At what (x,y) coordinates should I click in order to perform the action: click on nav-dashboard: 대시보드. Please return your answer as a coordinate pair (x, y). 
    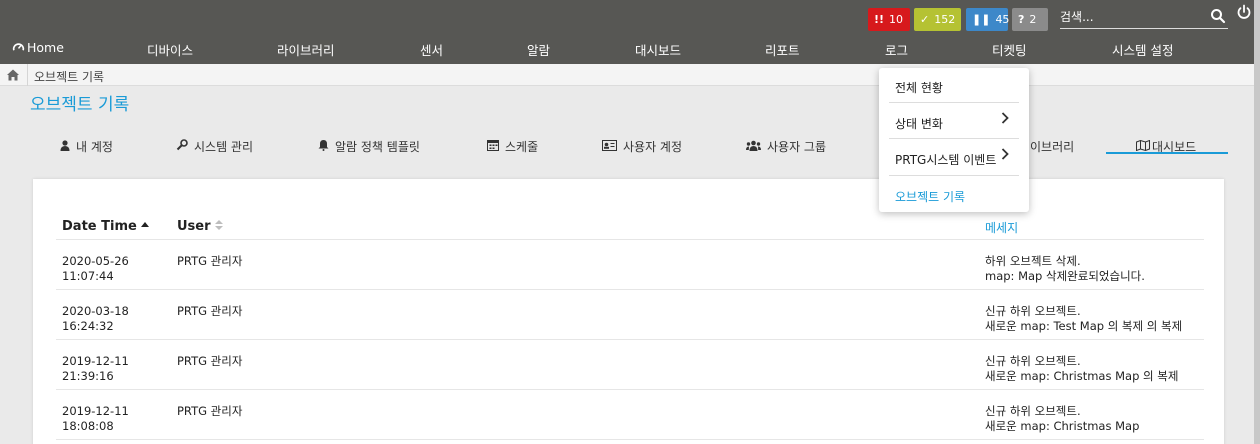
    Looking at the image, I should click on (658, 50).